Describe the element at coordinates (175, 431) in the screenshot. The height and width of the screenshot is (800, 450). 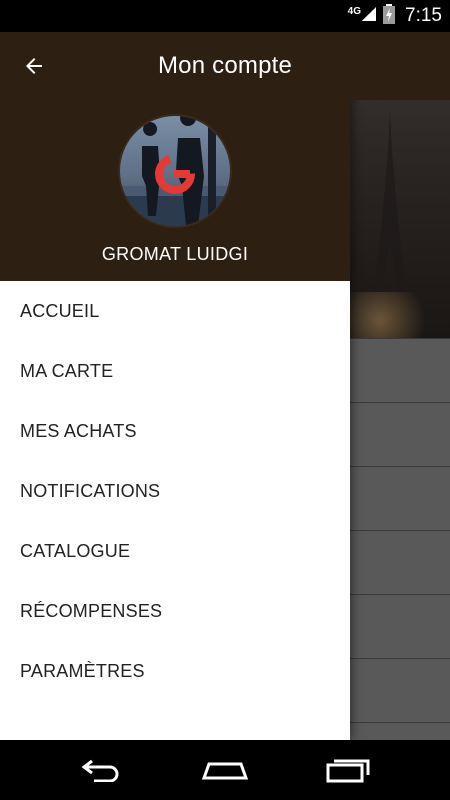
I see `menu-item-mes-achats: MES ACHATS` at that location.